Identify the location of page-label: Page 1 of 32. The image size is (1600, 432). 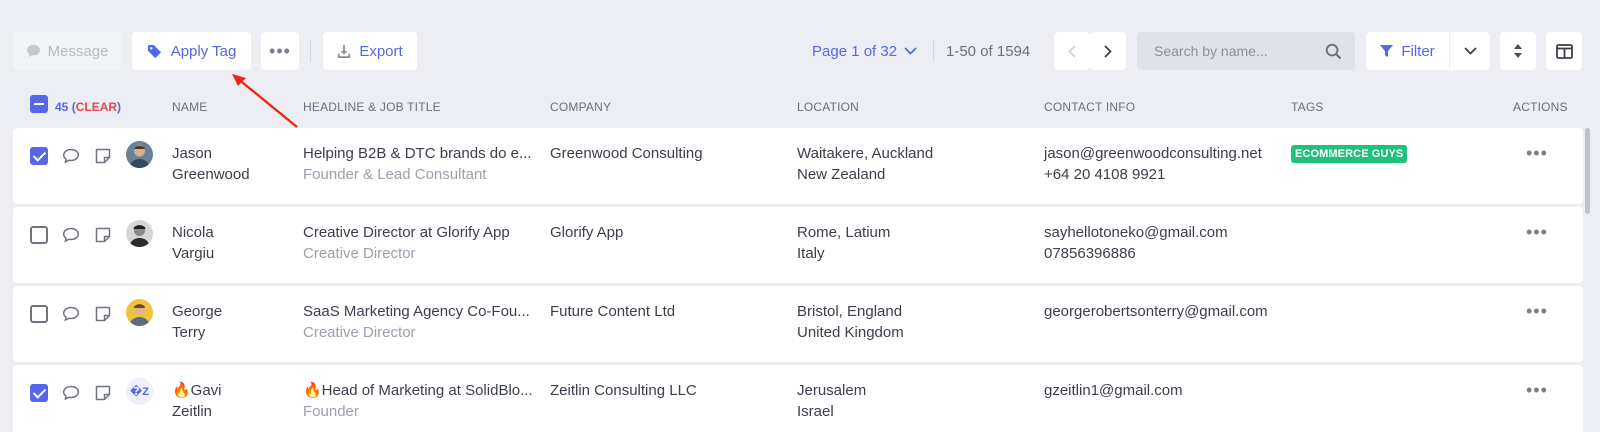
(855, 51).